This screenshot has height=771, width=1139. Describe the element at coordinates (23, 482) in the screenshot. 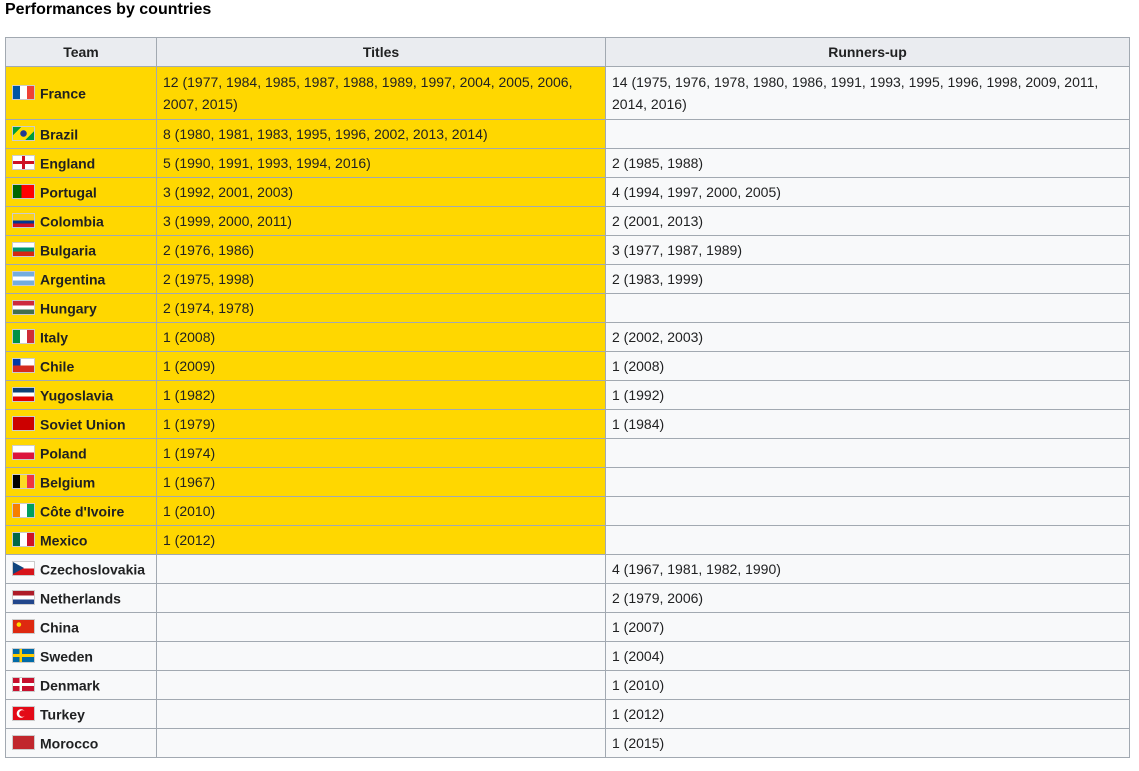

I see `belgium-flag-icon` at that location.